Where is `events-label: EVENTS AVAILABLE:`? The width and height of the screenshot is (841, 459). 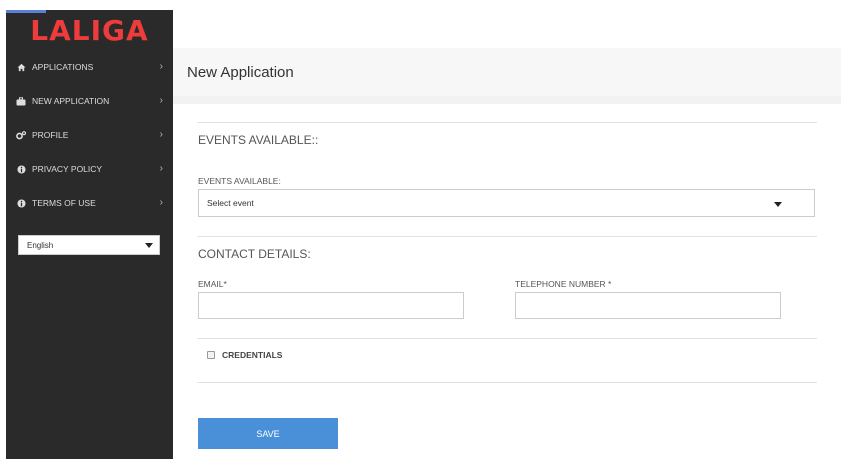
events-label: EVENTS AVAILABLE: is located at coordinates (239, 181).